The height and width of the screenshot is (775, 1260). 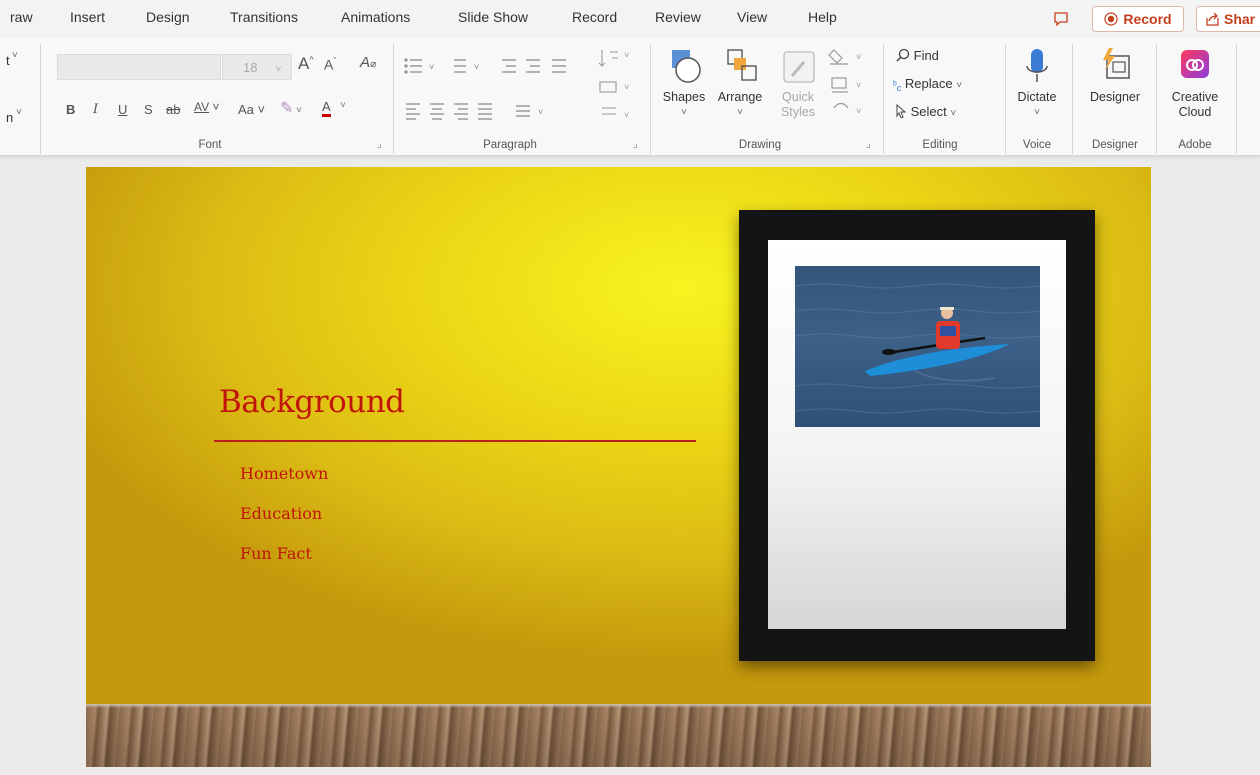 I want to click on bullet-item: Fun Fact, so click(x=276, y=553).